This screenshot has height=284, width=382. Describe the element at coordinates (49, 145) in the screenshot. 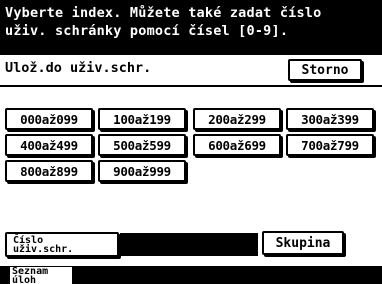

I see `index-button-400-499: 400až499` at that location.